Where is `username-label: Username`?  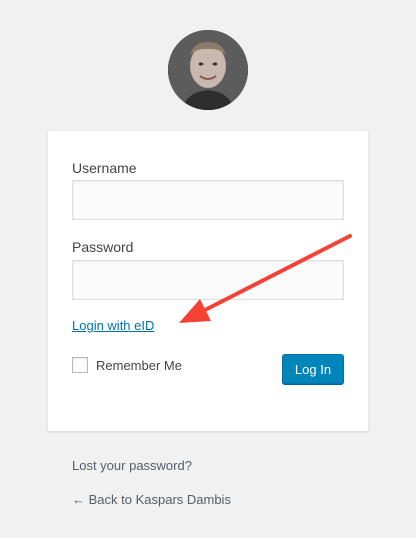 username-label: Username is located at coordinates (104, 168).